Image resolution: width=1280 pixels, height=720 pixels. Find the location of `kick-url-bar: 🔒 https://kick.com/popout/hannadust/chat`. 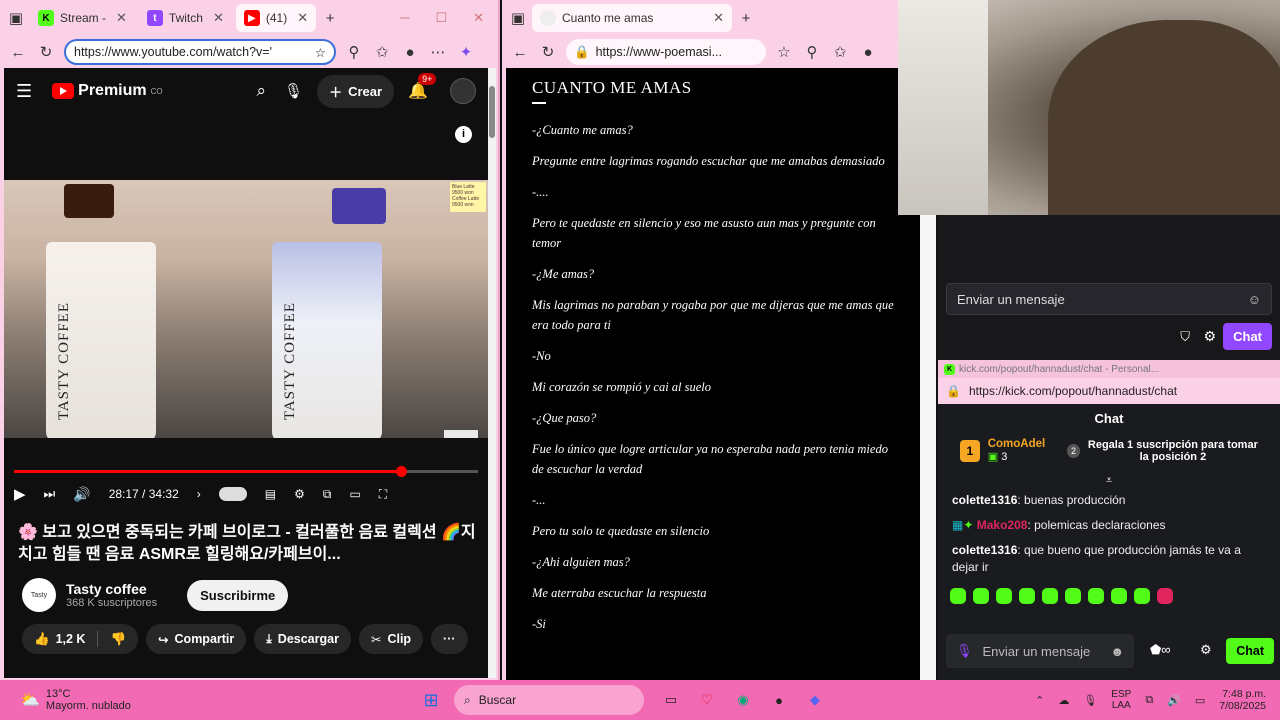

kick-url-bar: 🔒 https://kick.com/popout/hannadust/chat is located at coordinates (1109, 391).